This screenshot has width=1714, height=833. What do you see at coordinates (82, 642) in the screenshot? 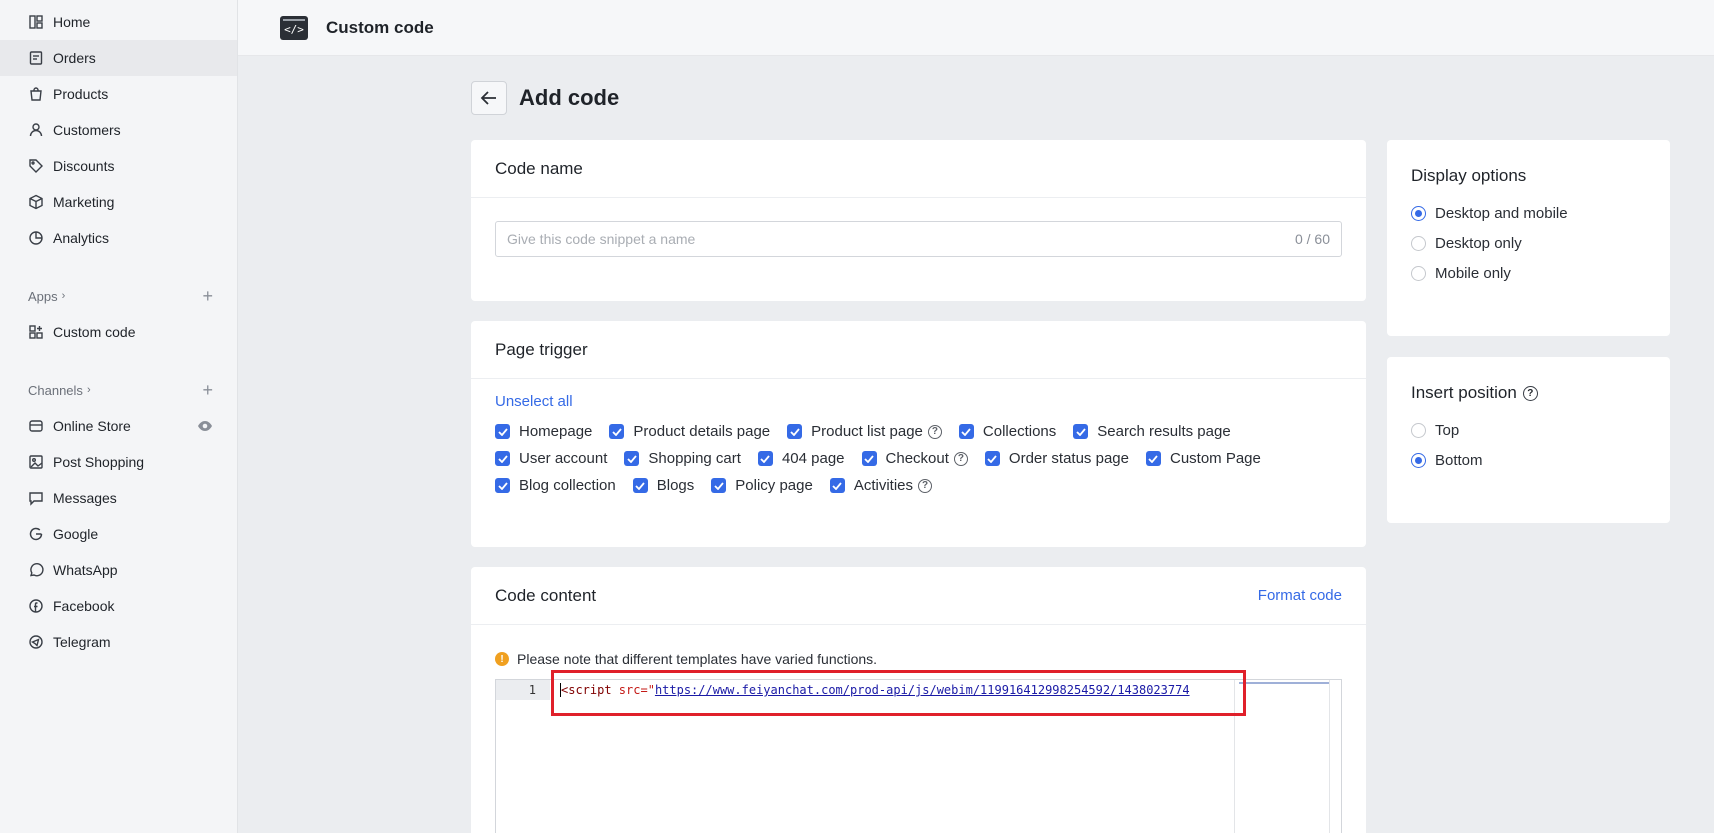
I see `sidebar-item-label: Telegram` at bounding box center [82, 642].